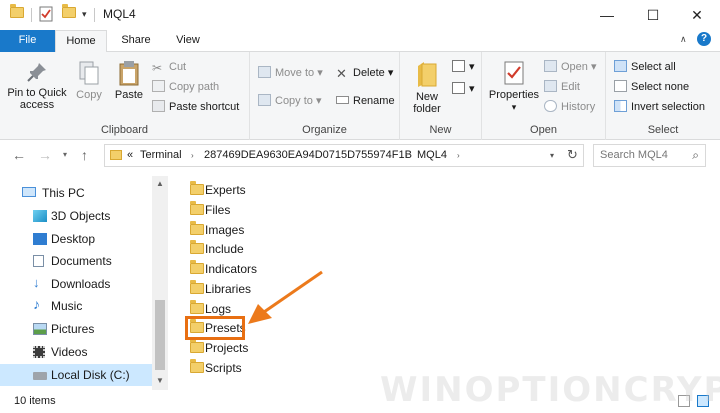 The image size is (720, 413). What do you see at coordinates (90, 375) in the screenshot?
I see `nav-label: Local Disk (C:)` at bounding box center [90, 375].